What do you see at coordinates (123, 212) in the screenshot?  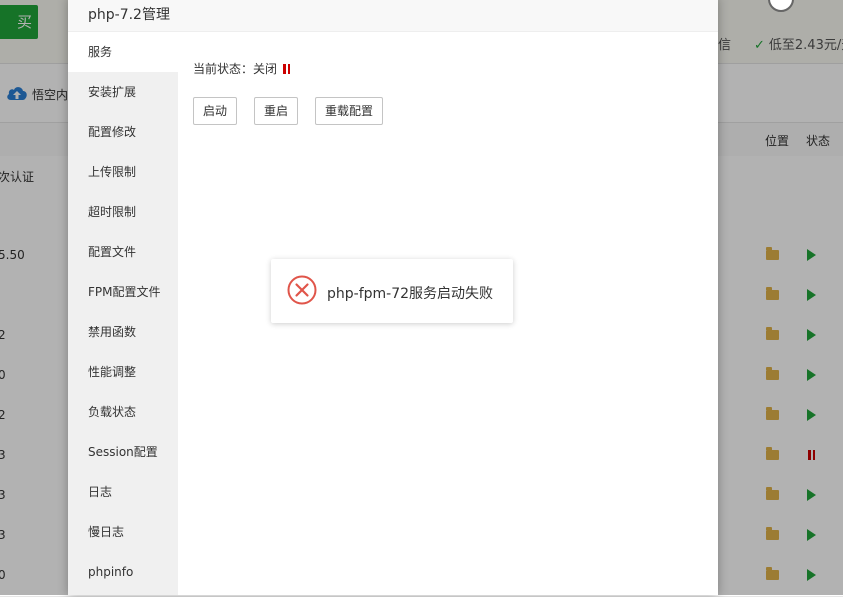 I see `sidebar-item: 超时限制` at bounding box center [123, 212].